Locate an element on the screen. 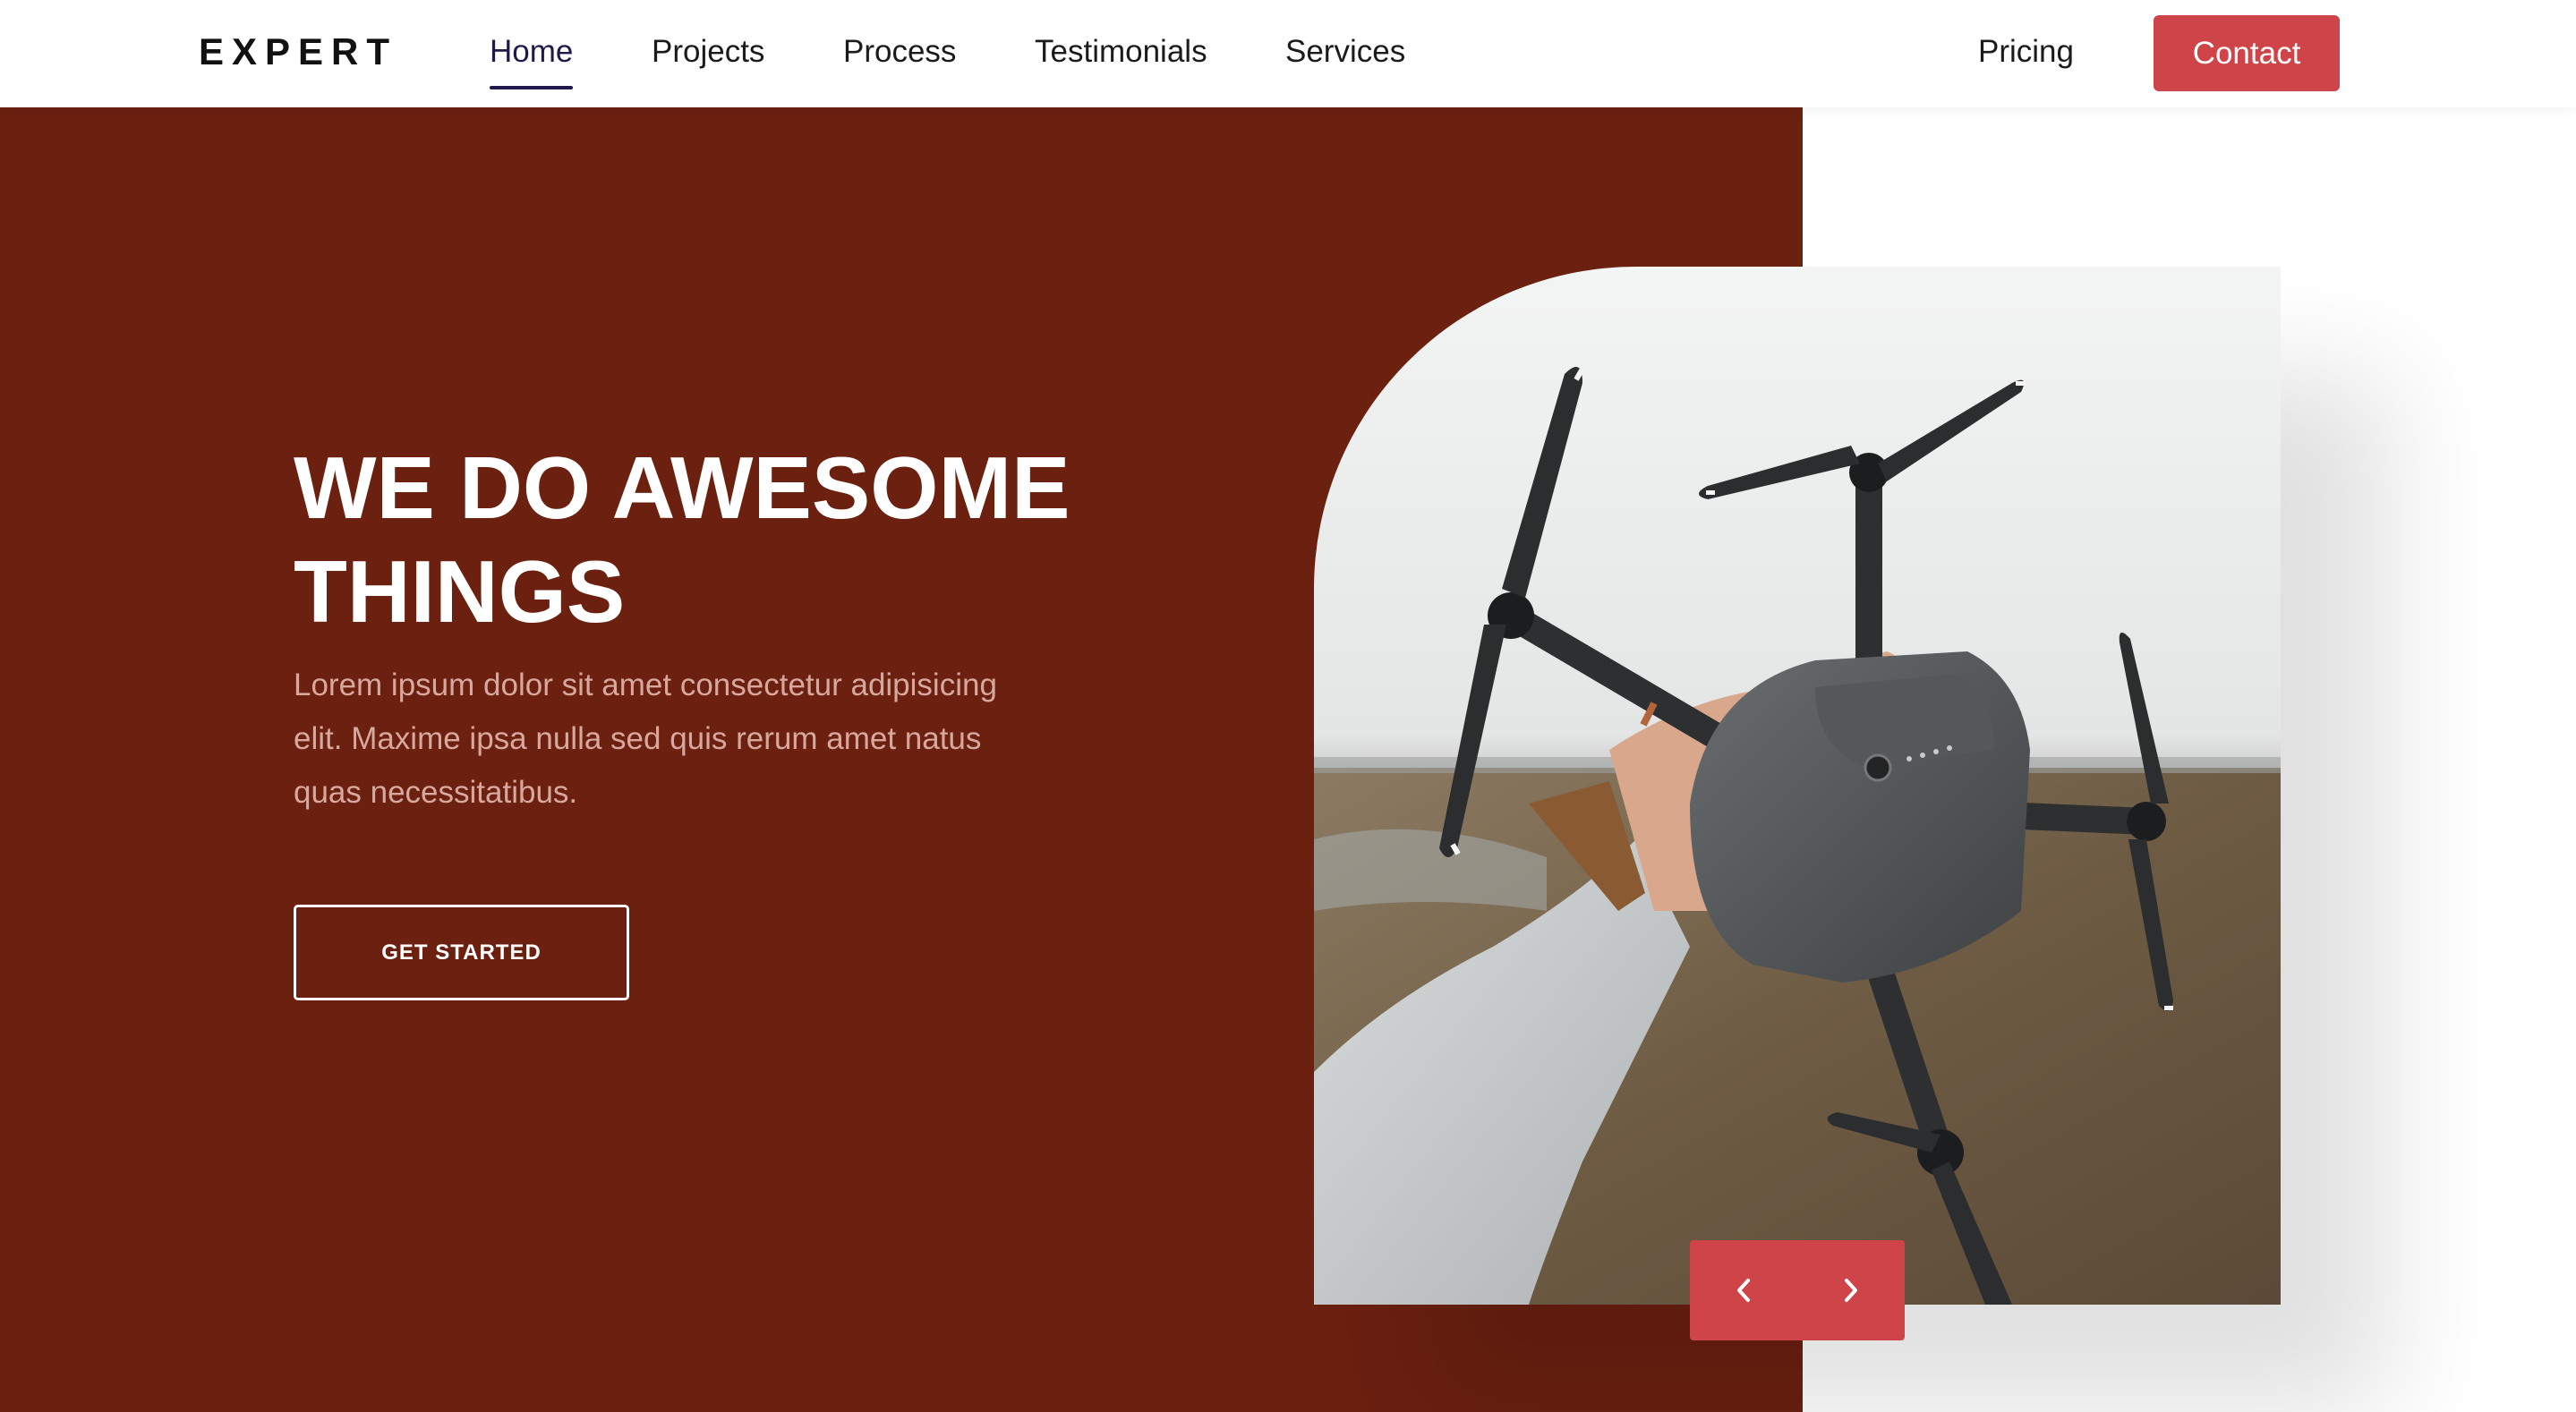 Image resolution: width=2576 pixels, height=1412 pixels. nav-item-home: Home is located at coordinates (532, 61).